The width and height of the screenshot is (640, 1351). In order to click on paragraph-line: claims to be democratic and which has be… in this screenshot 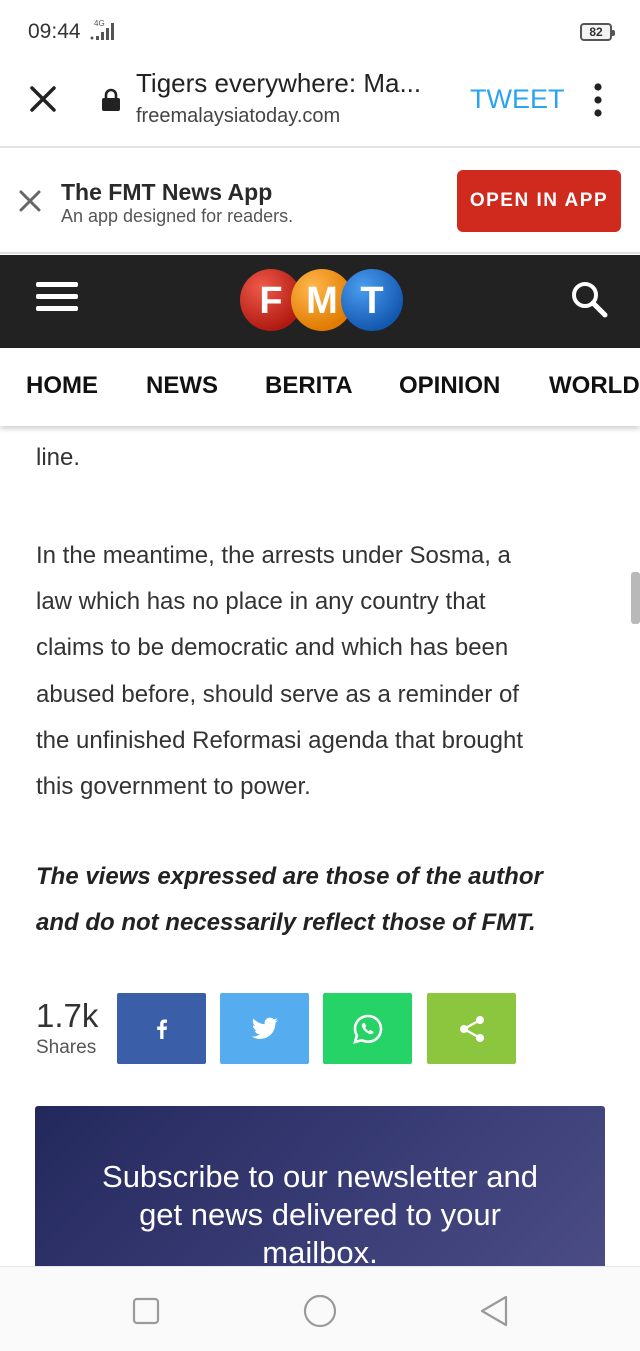, I will do `click(272, 648)`.